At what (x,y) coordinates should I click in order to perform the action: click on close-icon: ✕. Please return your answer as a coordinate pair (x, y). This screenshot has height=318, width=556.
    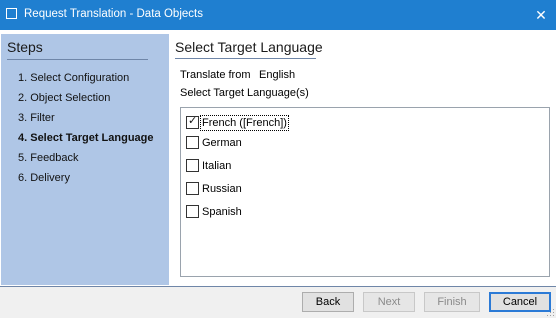
    Looking at the image, I should click on (541, 15).